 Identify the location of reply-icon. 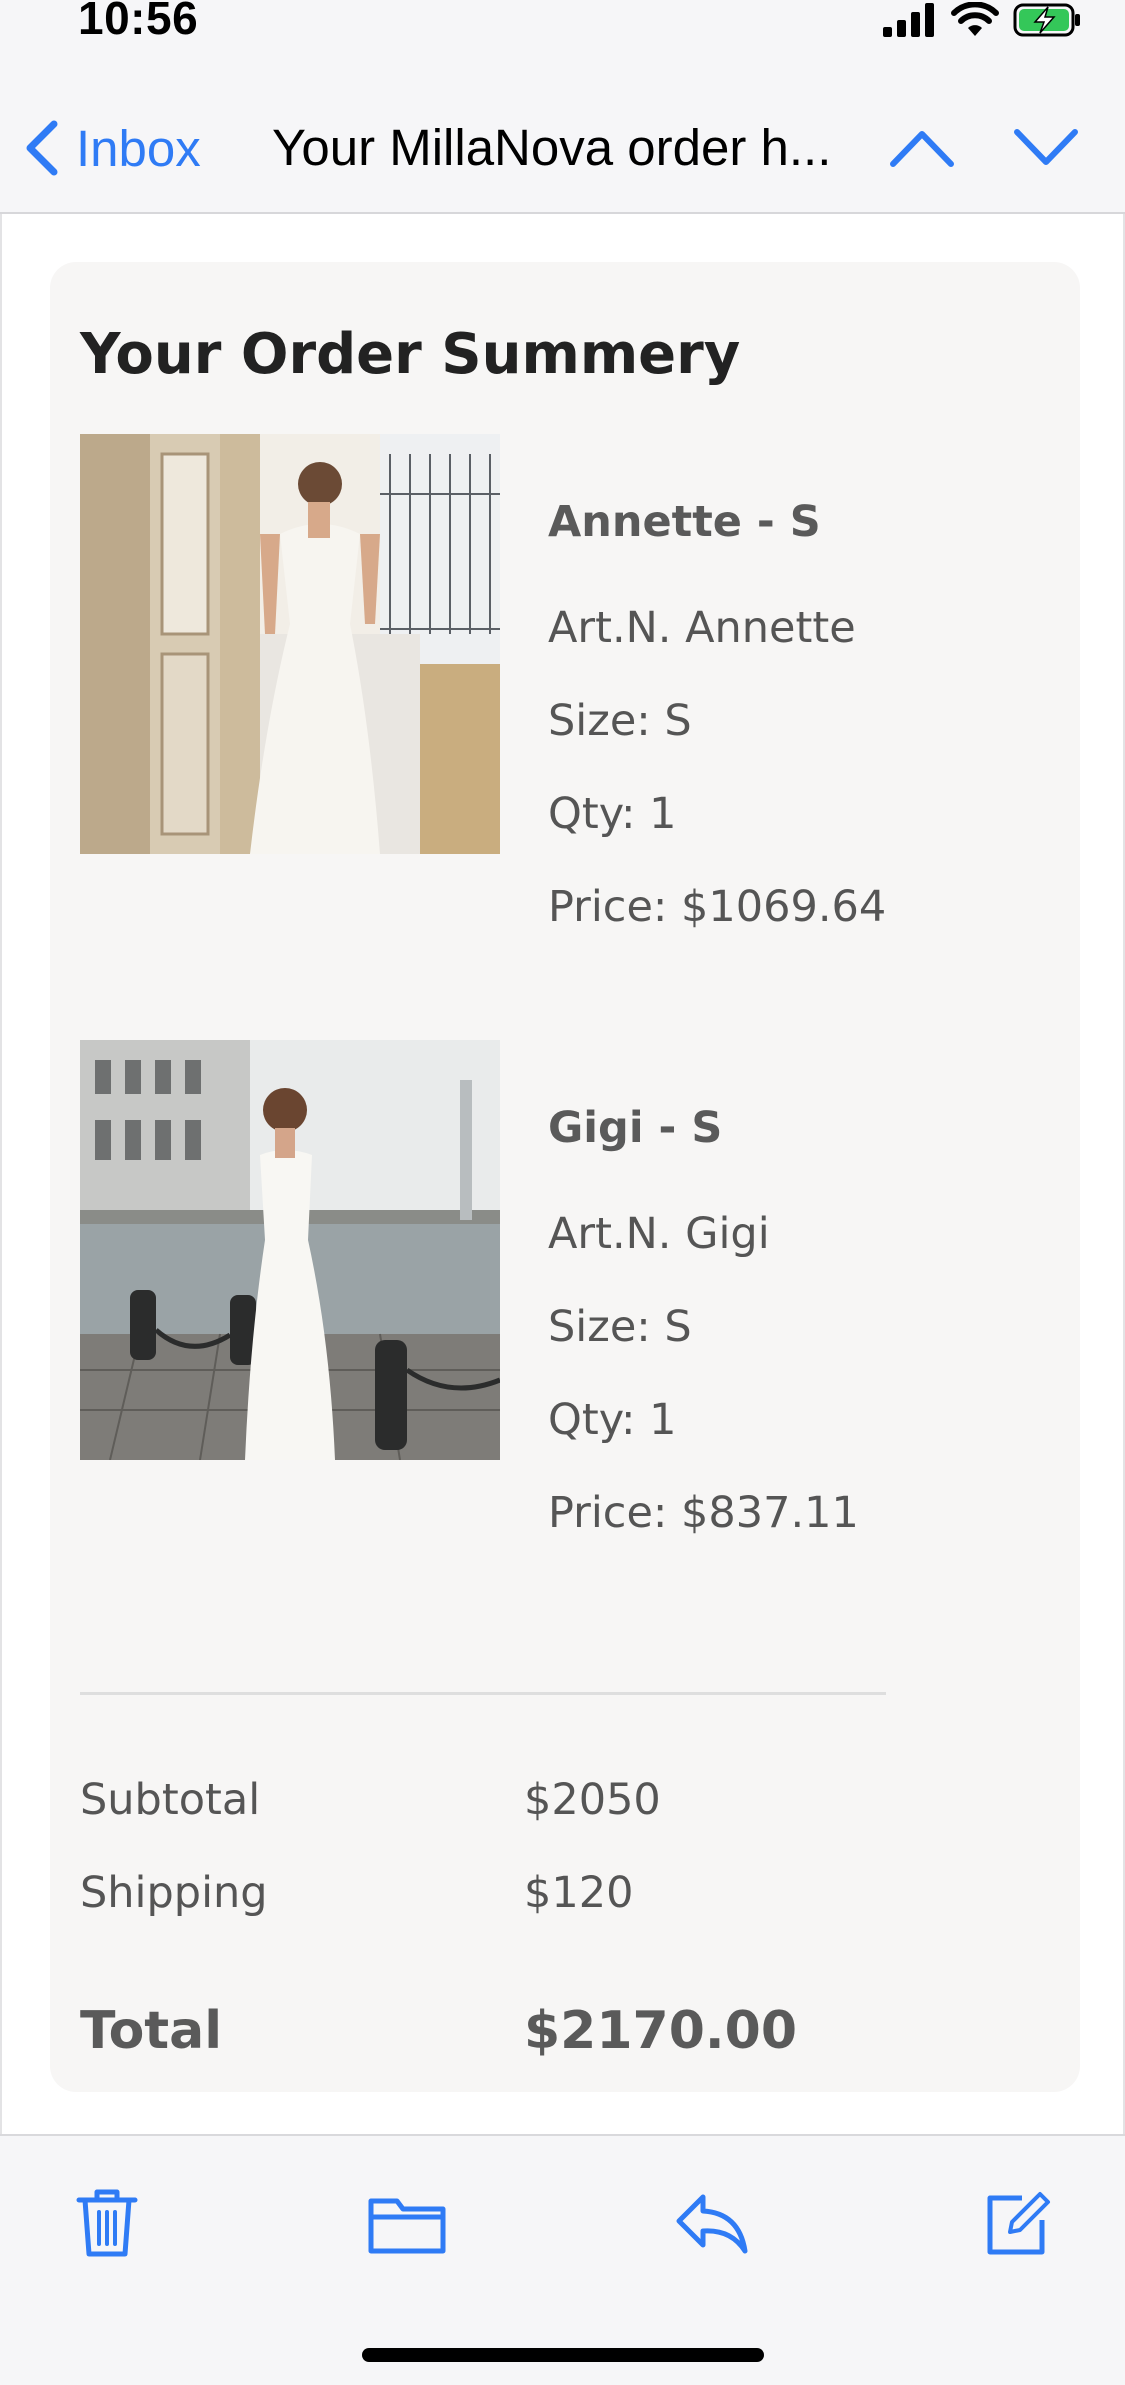
(712, 2224).